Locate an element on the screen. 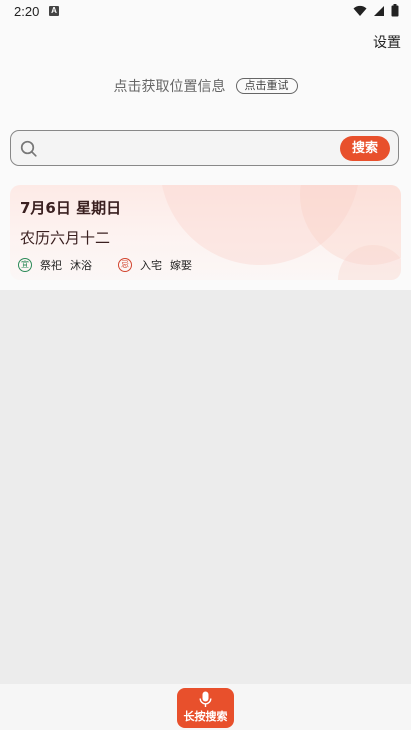  wifi-icon is located at coordinates (360, 10).